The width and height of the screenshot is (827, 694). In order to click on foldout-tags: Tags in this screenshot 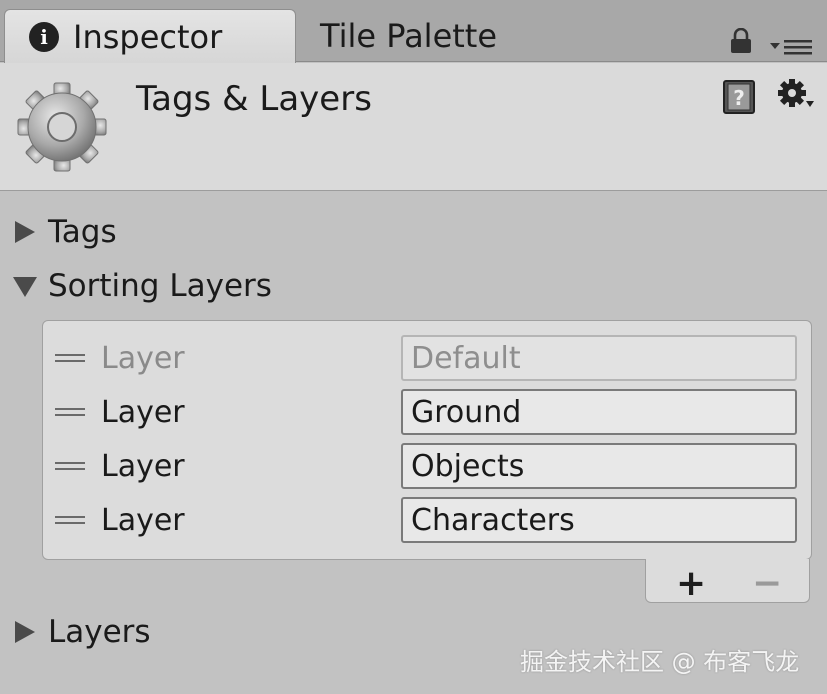, I will do `click(64, 232)`.